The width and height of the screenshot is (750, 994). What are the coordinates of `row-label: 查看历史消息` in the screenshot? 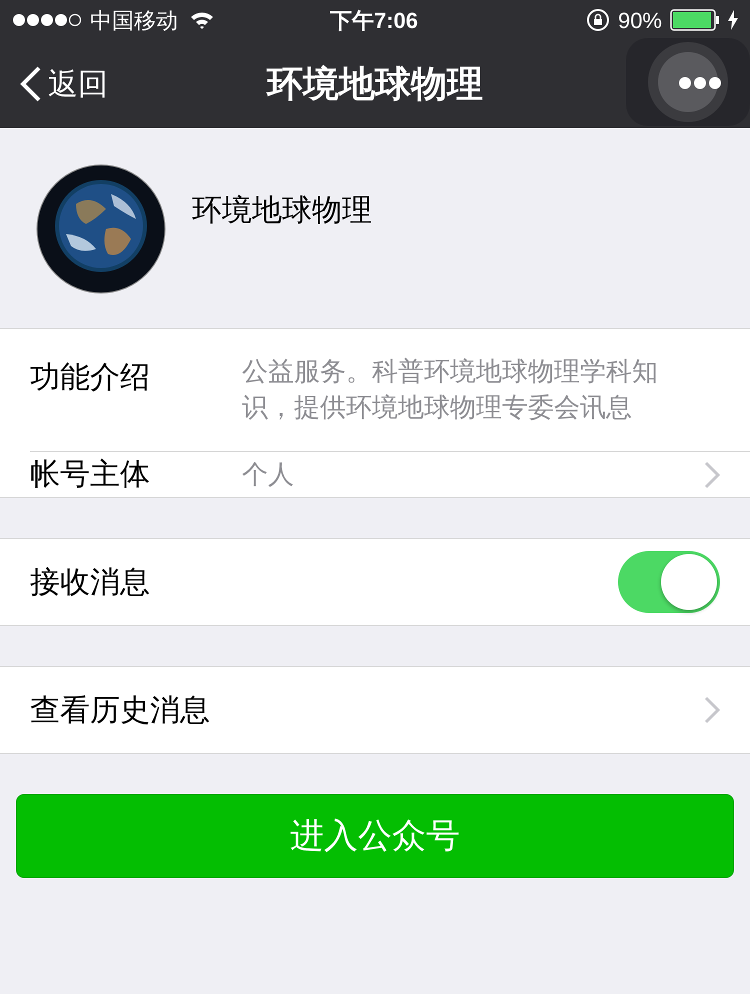 It's located at (120, 710).